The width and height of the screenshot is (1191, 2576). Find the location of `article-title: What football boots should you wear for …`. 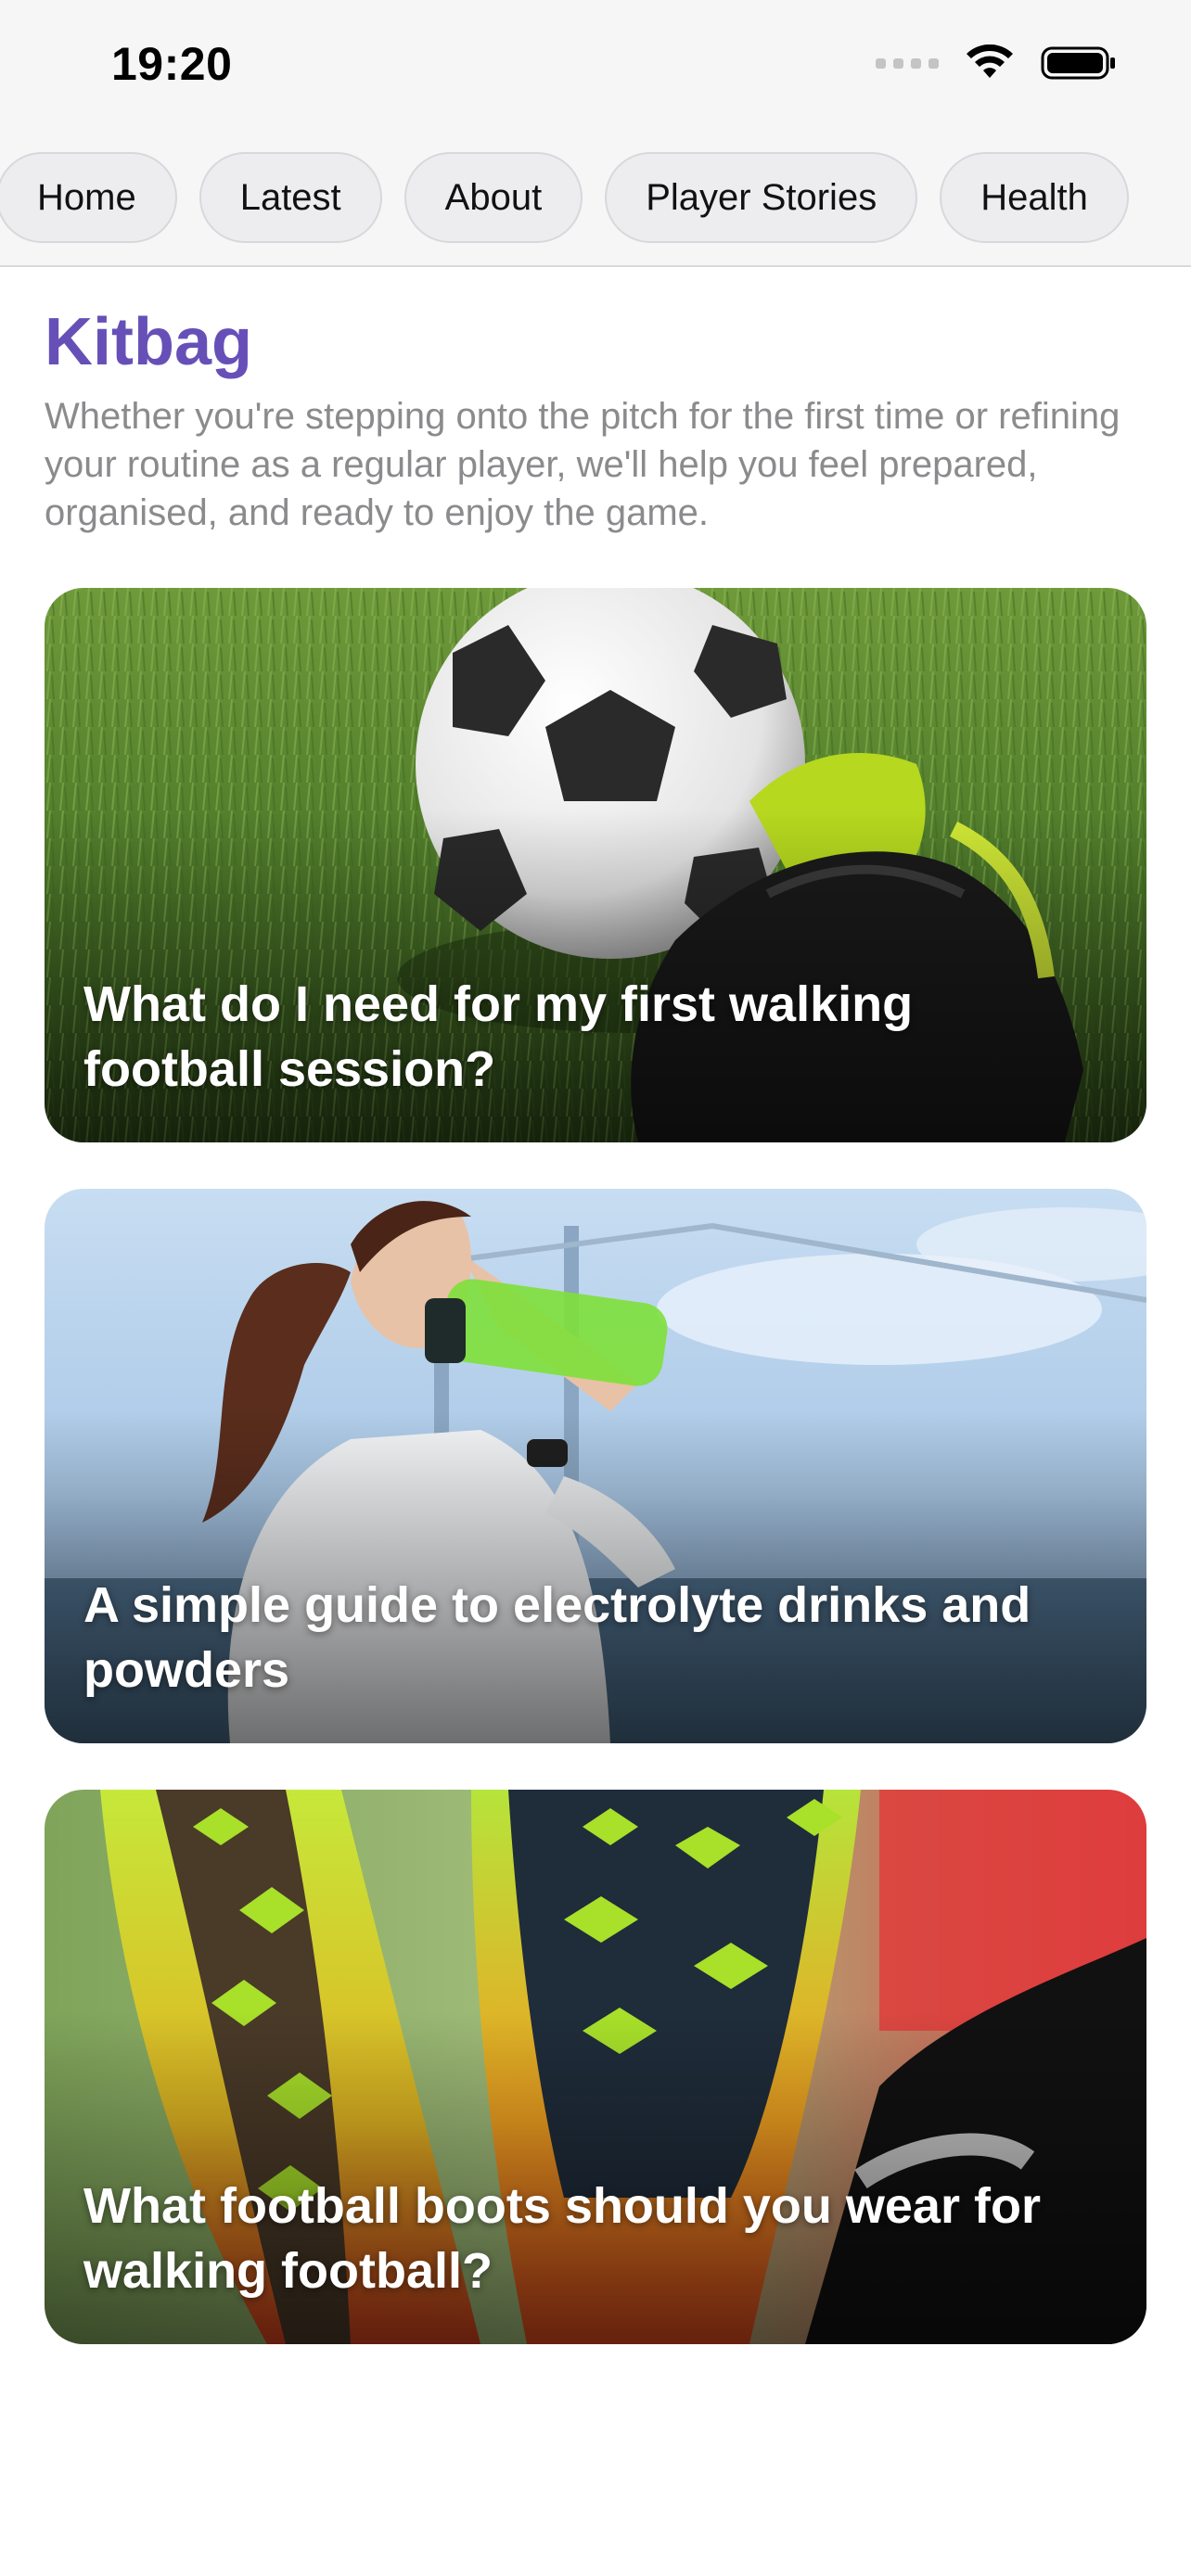

article-title: What football boots should you wear for … is located at coordinates (562, 2238).